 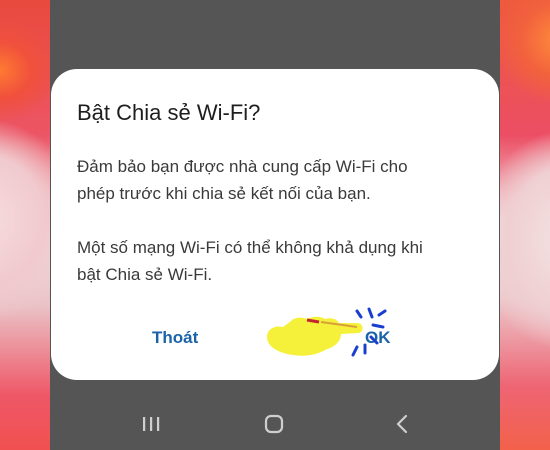 What do you see at coordinates (169, 112) in the screenshot?
I see `dialog-title: Bật Chia sẻ Wi-Fi?` at bounding box center [169, 112].